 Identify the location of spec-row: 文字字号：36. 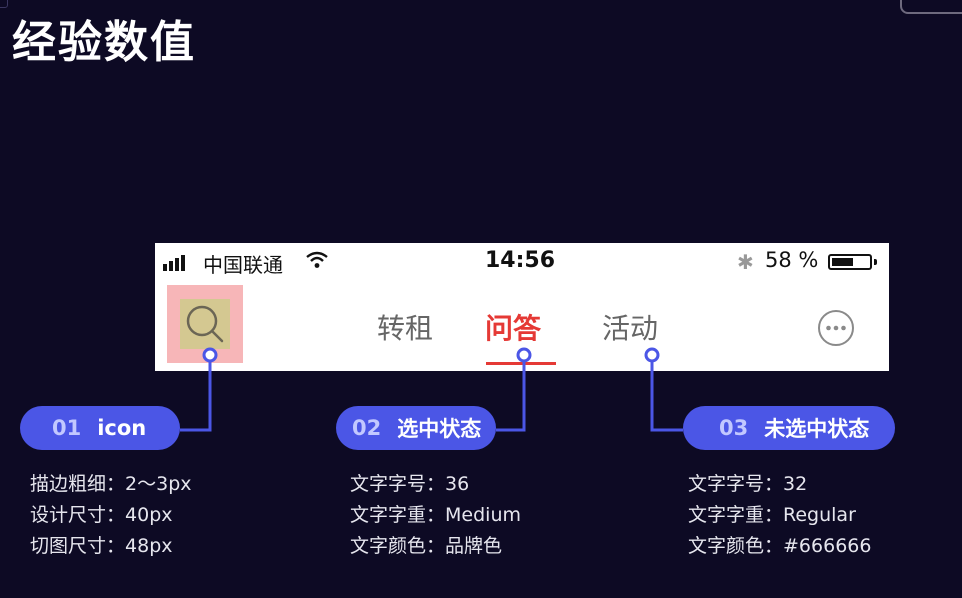
(435, 484).